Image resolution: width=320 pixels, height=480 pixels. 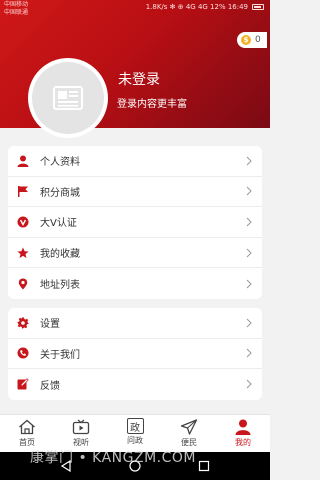 I want to click on watermark: 康掌门 • KANGZM.COM, so click(x=113, y=458).